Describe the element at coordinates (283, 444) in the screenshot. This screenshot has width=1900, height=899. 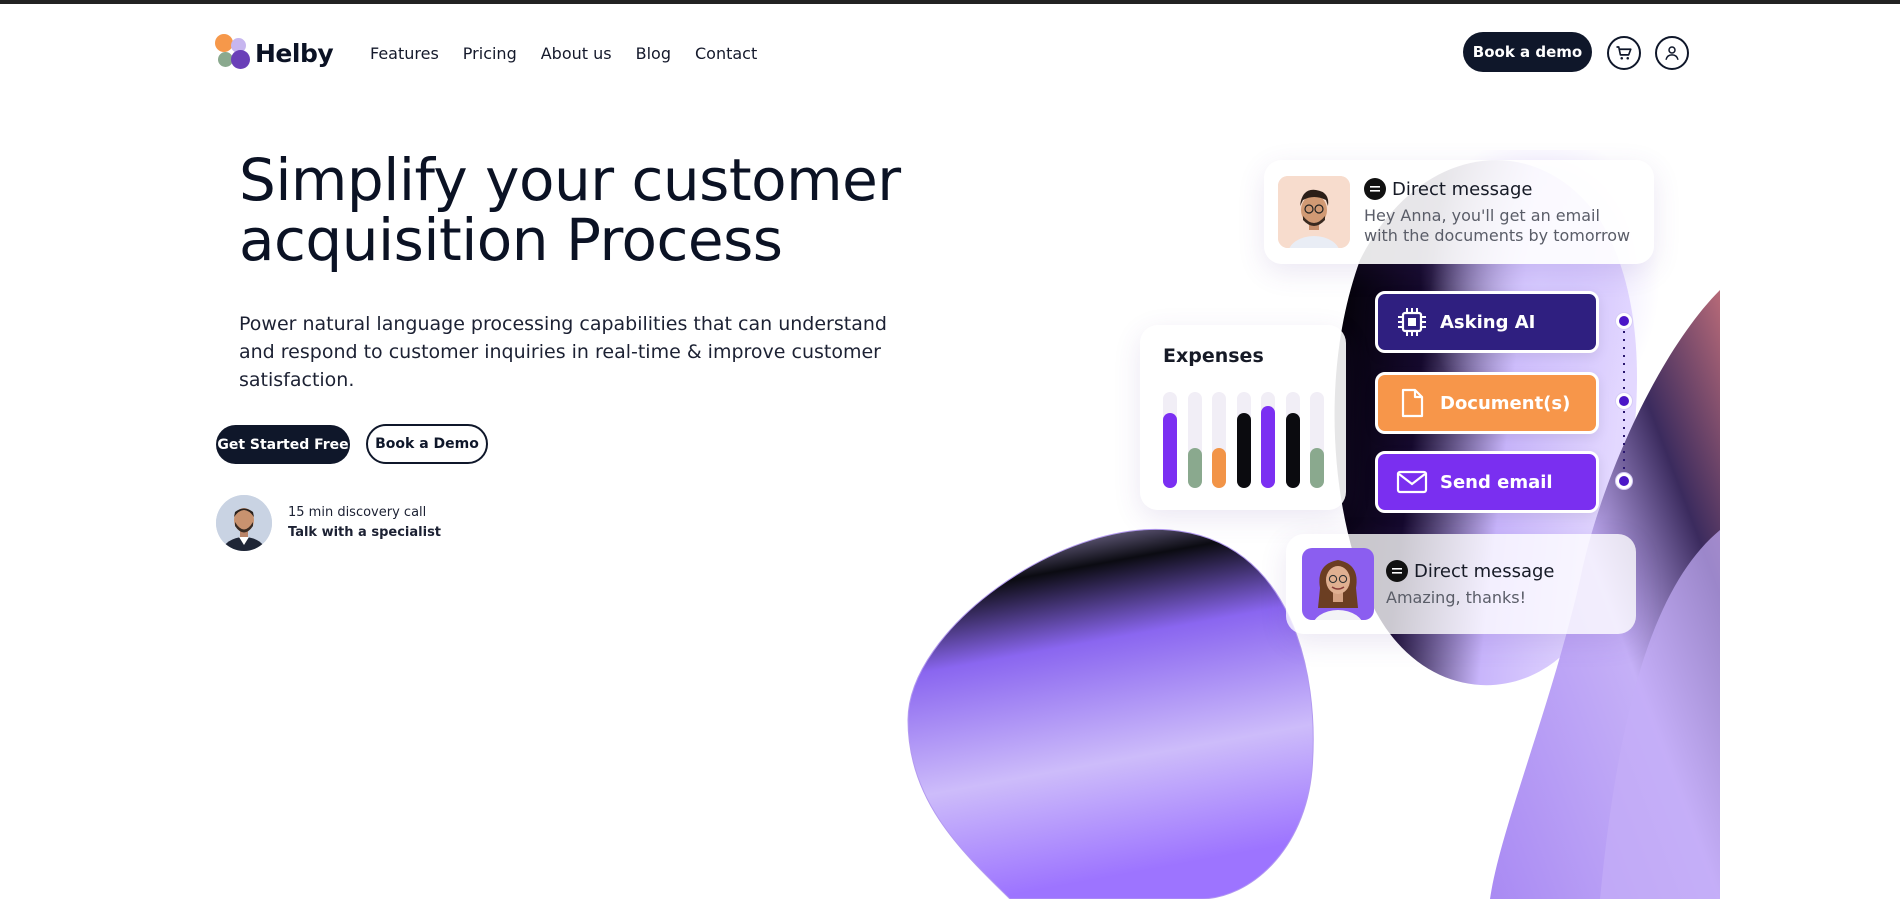
I see `get-started-button: Get Started Free` at that location.